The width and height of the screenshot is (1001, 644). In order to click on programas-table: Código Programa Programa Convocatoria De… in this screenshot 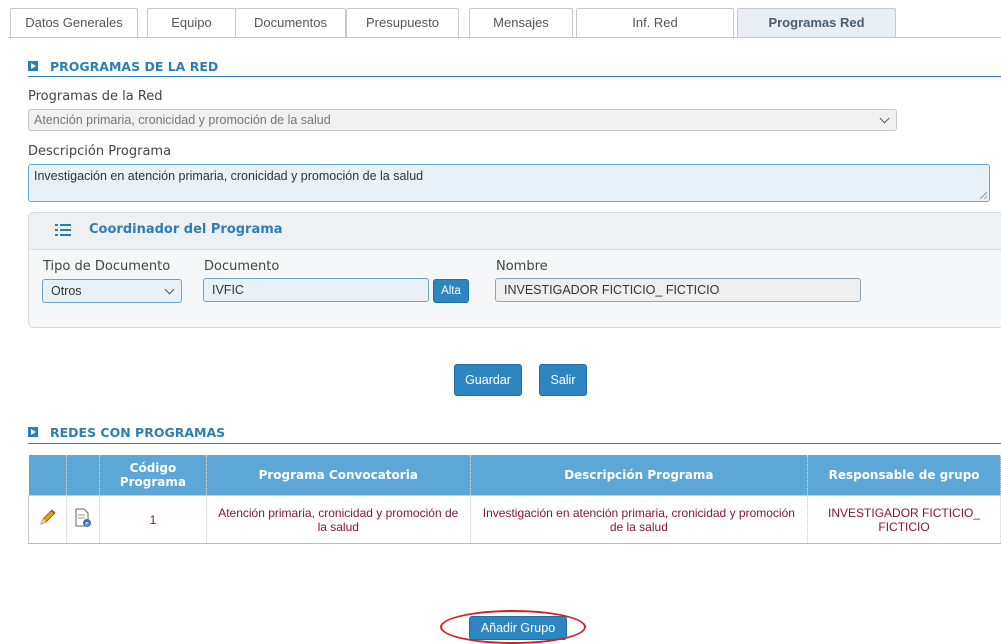, I will do `click(514, 499)`.